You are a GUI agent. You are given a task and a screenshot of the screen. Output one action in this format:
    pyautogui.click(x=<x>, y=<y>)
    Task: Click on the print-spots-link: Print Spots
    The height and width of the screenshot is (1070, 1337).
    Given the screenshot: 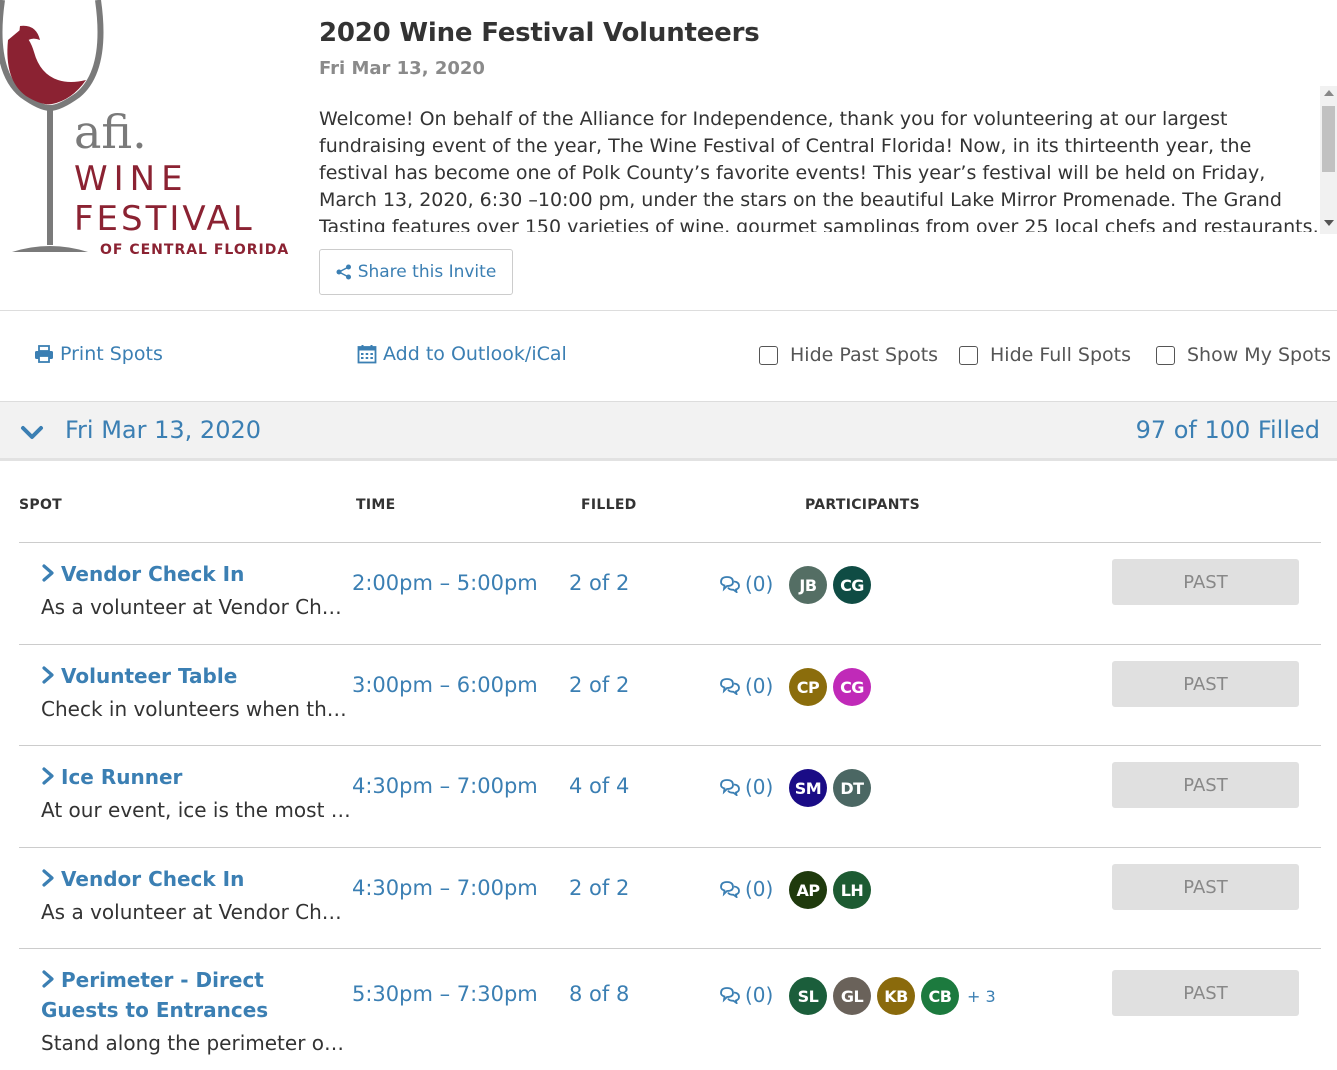 What is the action you would take?
    pyautogui.click(x=98, y=354)
    